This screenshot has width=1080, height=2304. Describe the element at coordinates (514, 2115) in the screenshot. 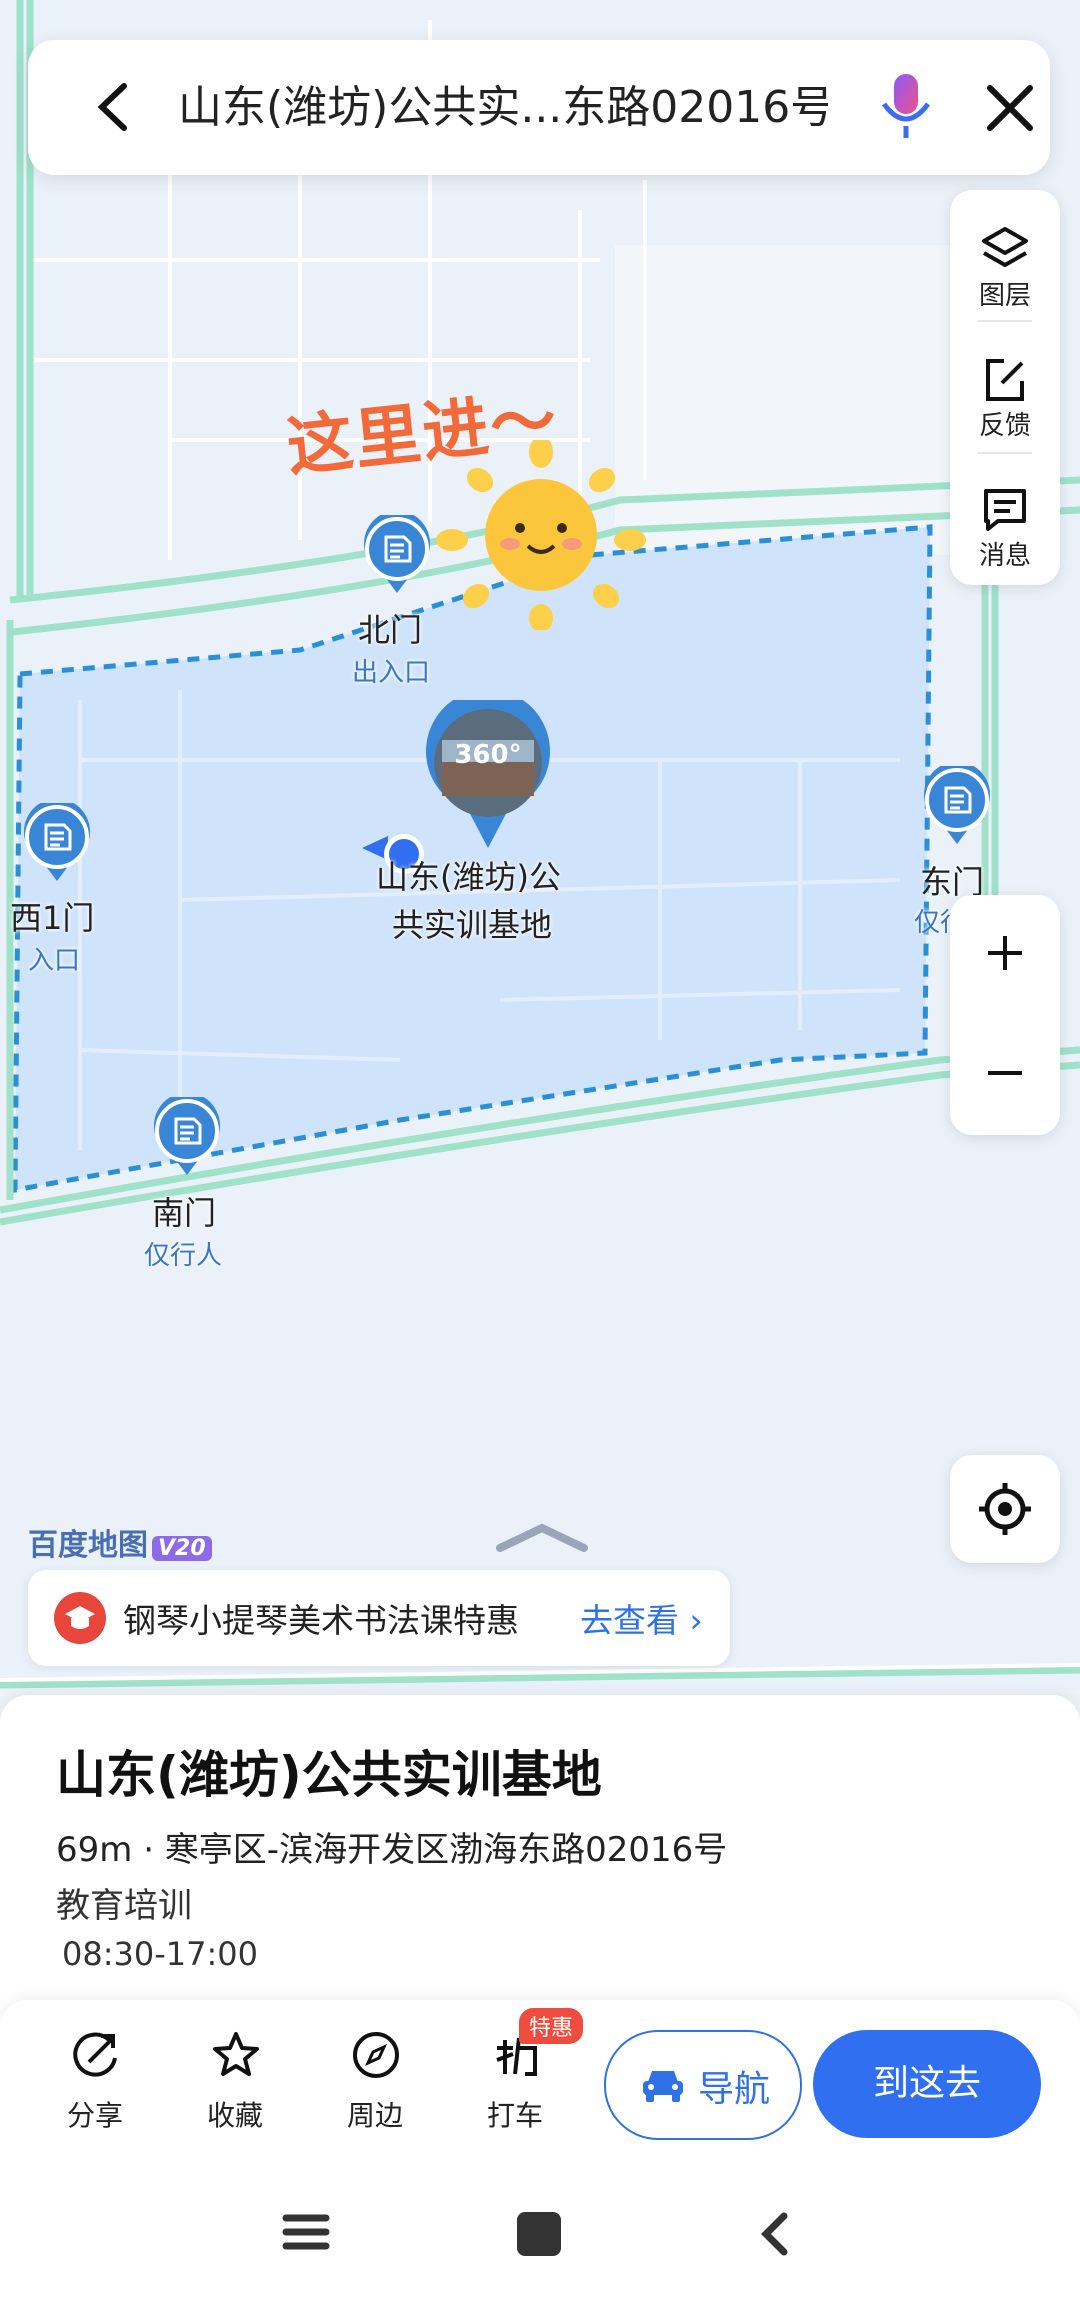

I see `taxi-label: 打车` at that location.